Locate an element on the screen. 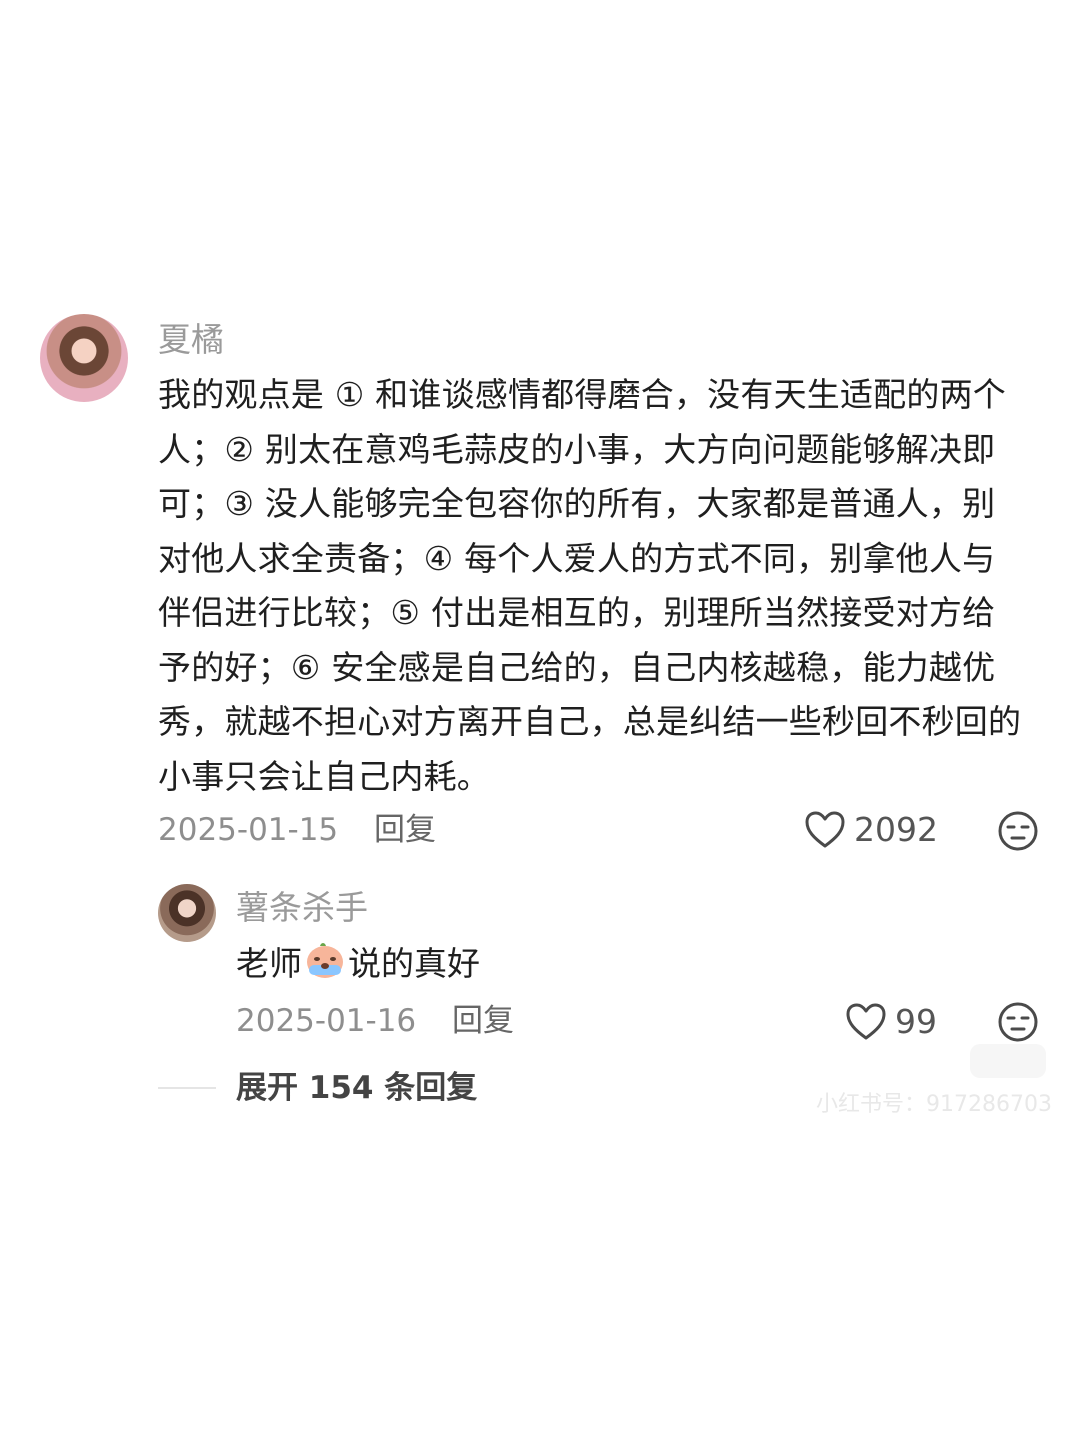 The height and width of the screenshot is (1440, 1080). watermark-text: 小红书号：917286703 is located at coordinates (934, 1104).